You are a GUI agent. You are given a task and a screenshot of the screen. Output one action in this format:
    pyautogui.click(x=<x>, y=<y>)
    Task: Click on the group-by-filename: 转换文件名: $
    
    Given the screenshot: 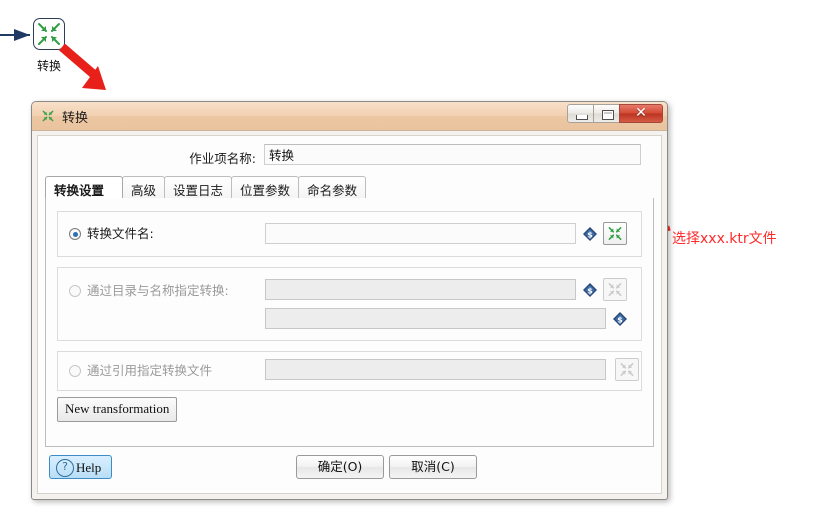 What is the action you would take?
    pyautogui.click(x=349, y=234)
    